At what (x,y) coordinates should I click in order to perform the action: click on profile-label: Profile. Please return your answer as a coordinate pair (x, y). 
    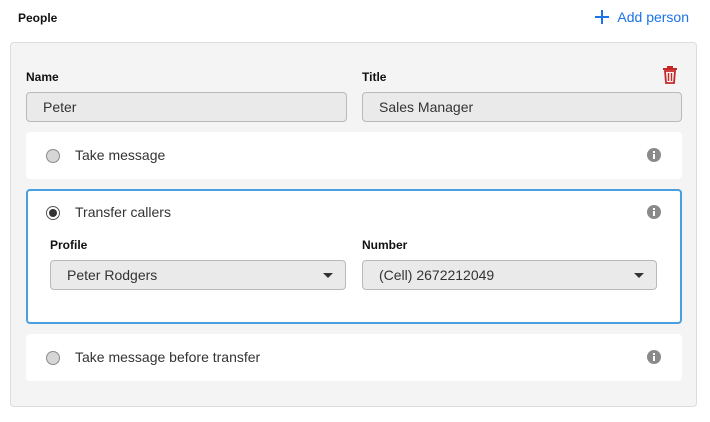
    Looking at the image, I should click on (69, 245).